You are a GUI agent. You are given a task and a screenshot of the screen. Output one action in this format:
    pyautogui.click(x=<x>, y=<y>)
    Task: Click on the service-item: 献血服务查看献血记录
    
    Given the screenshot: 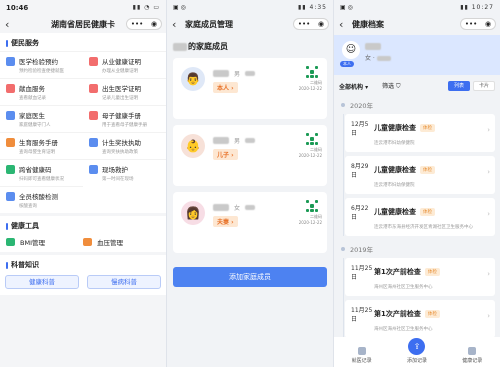 What is the action you would take?
    pyautogui.click(x=41, y=91)
    